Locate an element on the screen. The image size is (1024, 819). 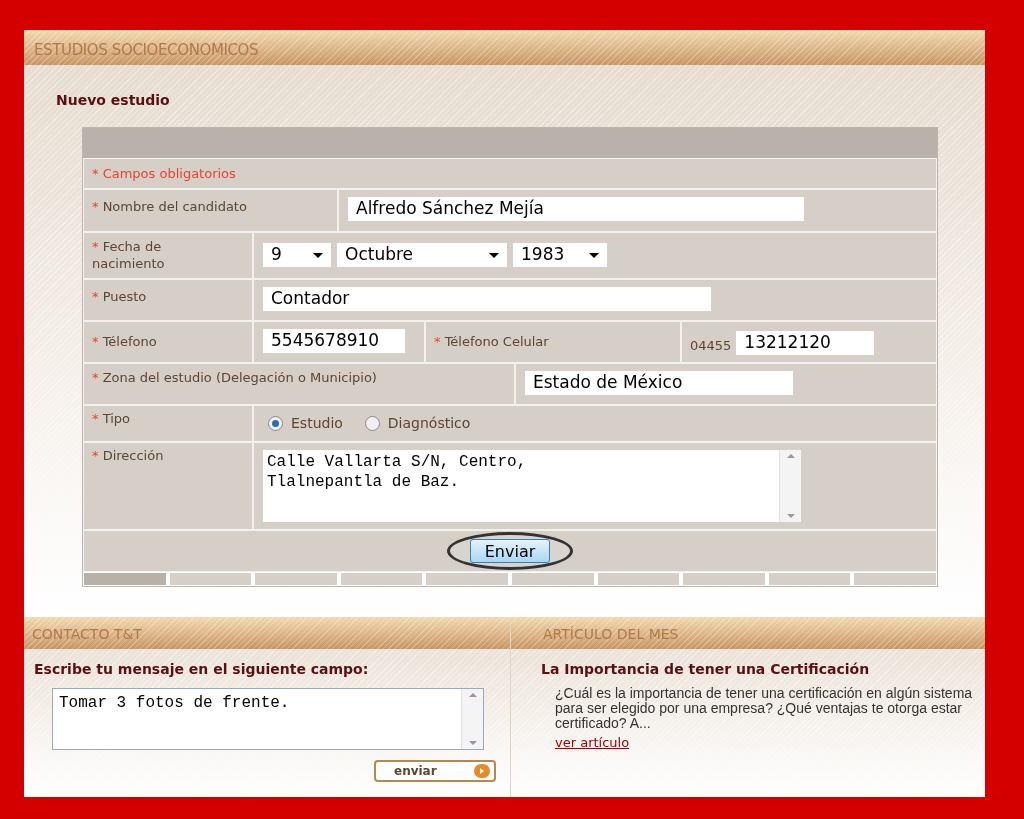
field-label: * Fecha de nacimiento is located at coordinates (129, 255).